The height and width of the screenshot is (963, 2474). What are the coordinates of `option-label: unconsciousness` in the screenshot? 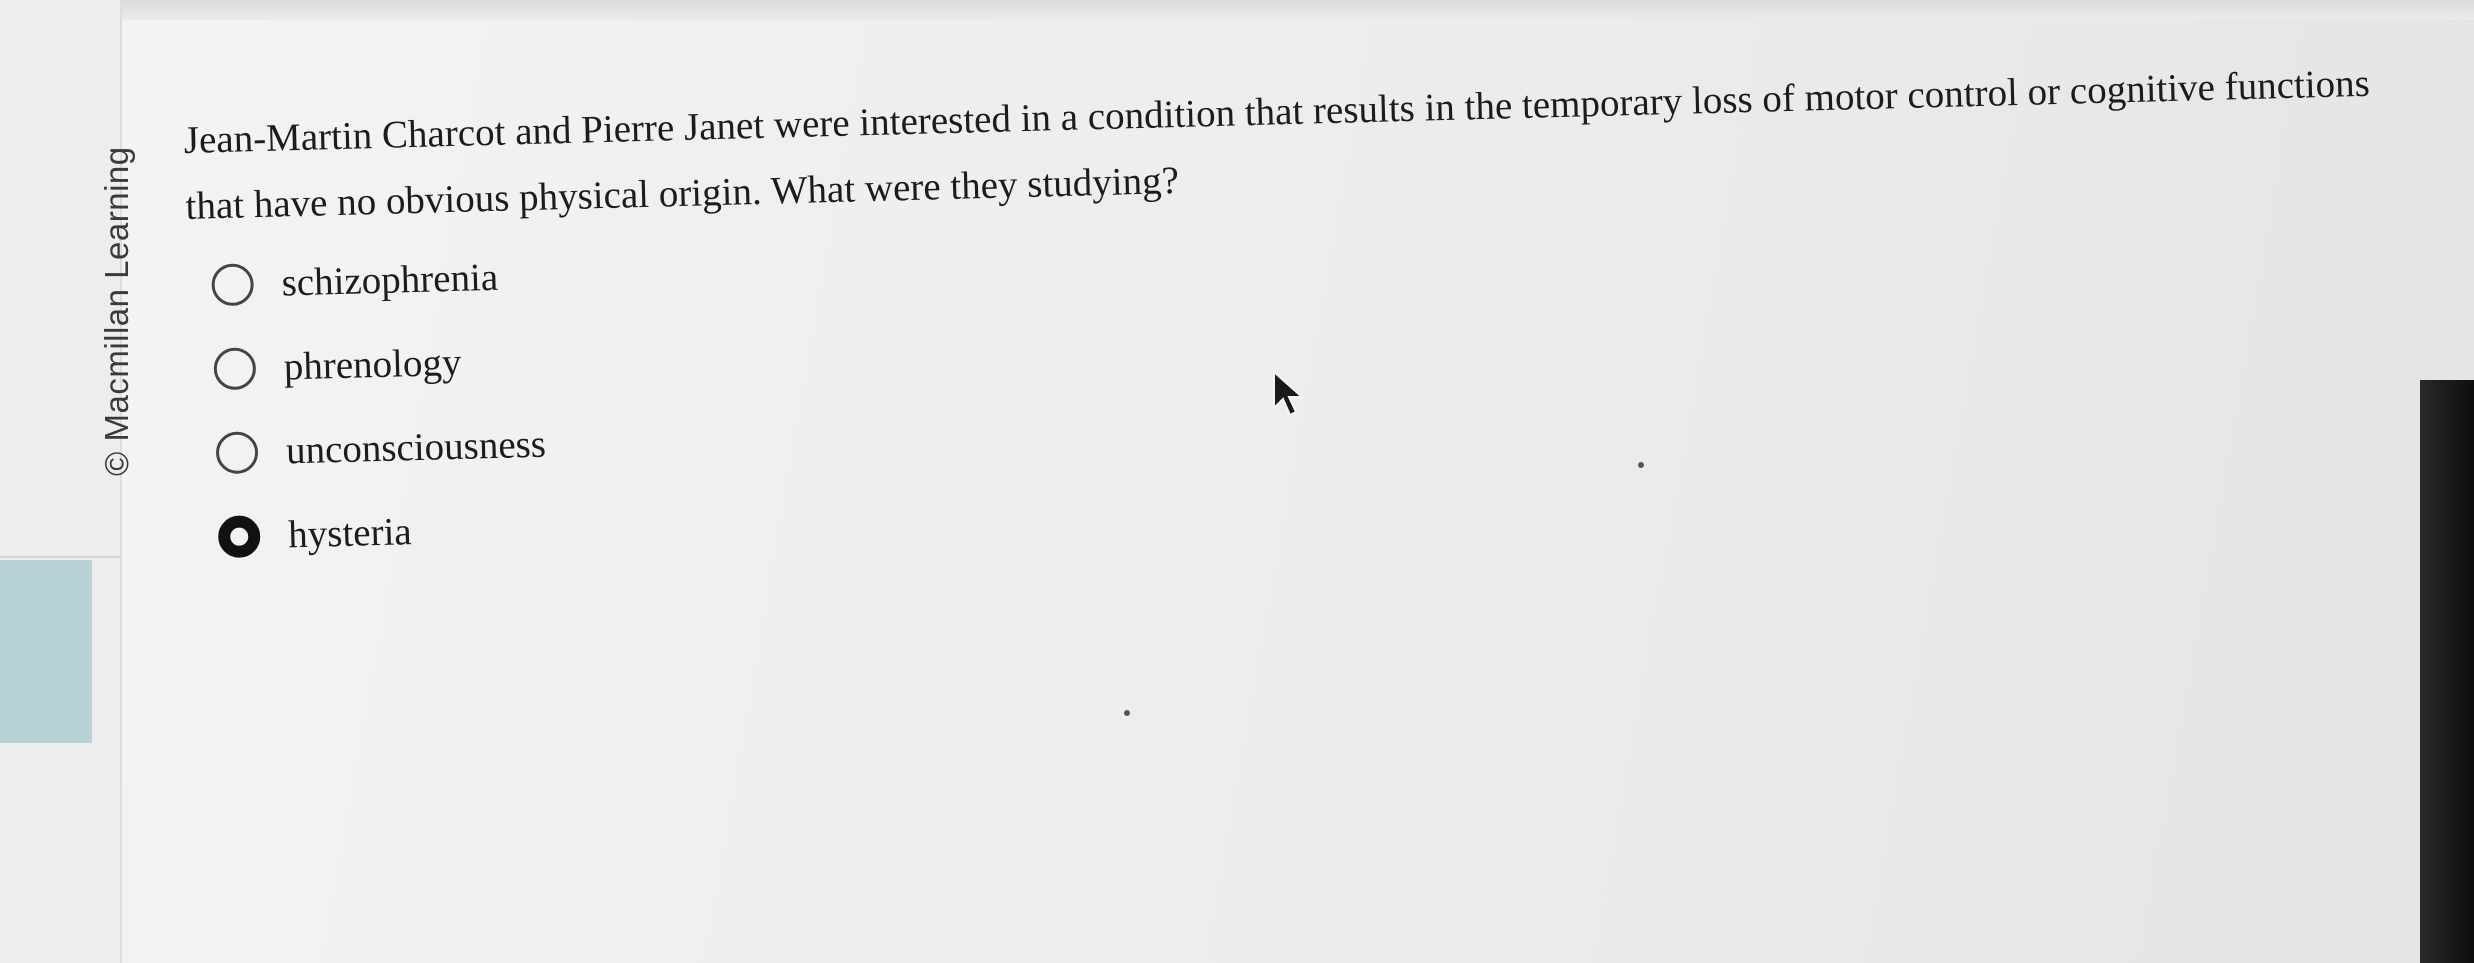 It's located at (416, 447).